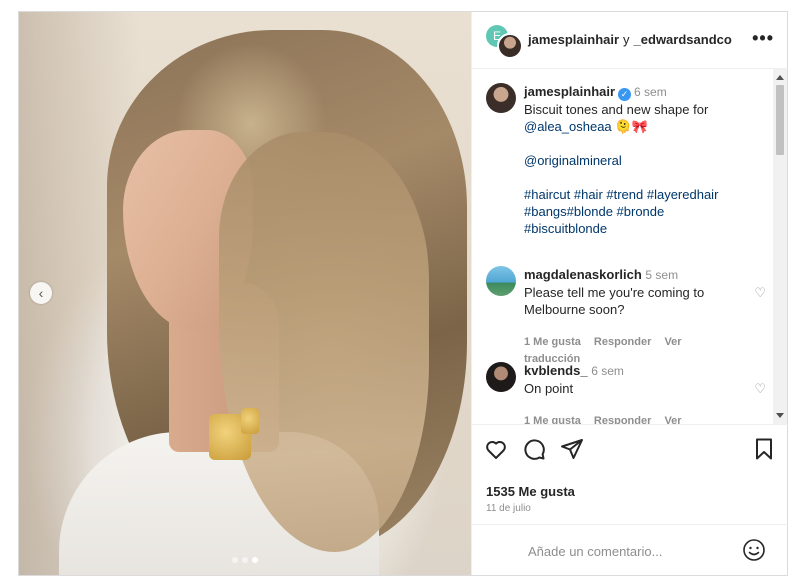  I want to click on caption-username: jamesplainhair, so click(569, 91).